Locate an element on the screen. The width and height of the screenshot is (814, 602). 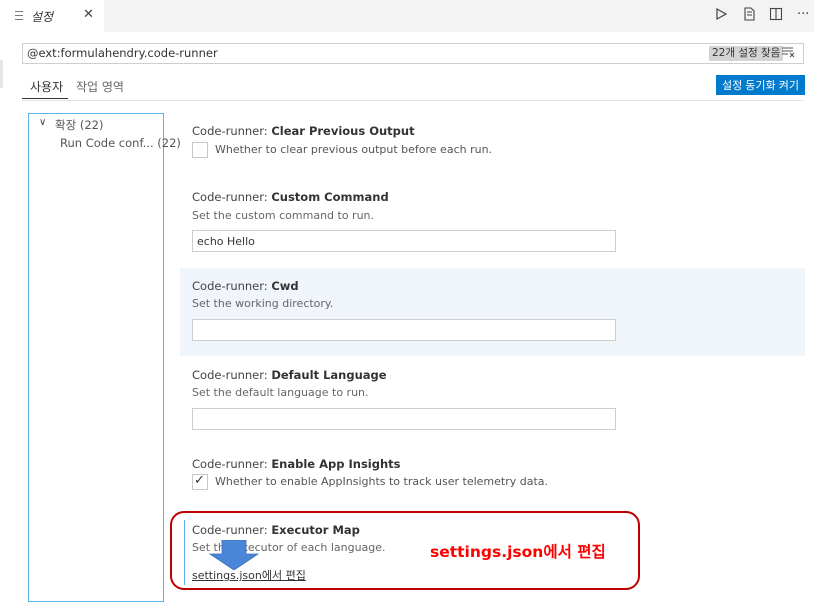
enable-app-insights-checkbox: ✓ is located at coordinates (200, 481).